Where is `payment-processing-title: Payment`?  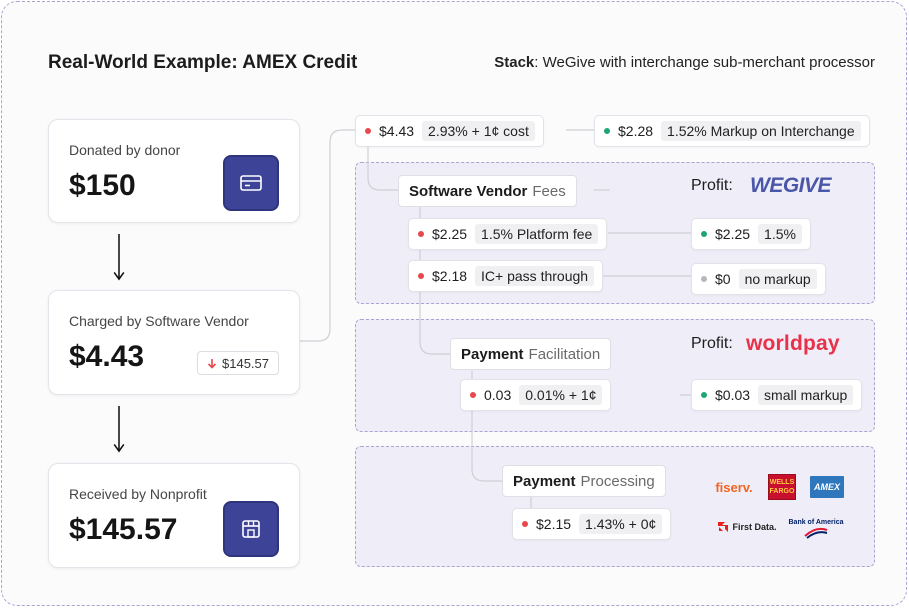 payment-processing-title: Payment is located at coordinates (544, 481).